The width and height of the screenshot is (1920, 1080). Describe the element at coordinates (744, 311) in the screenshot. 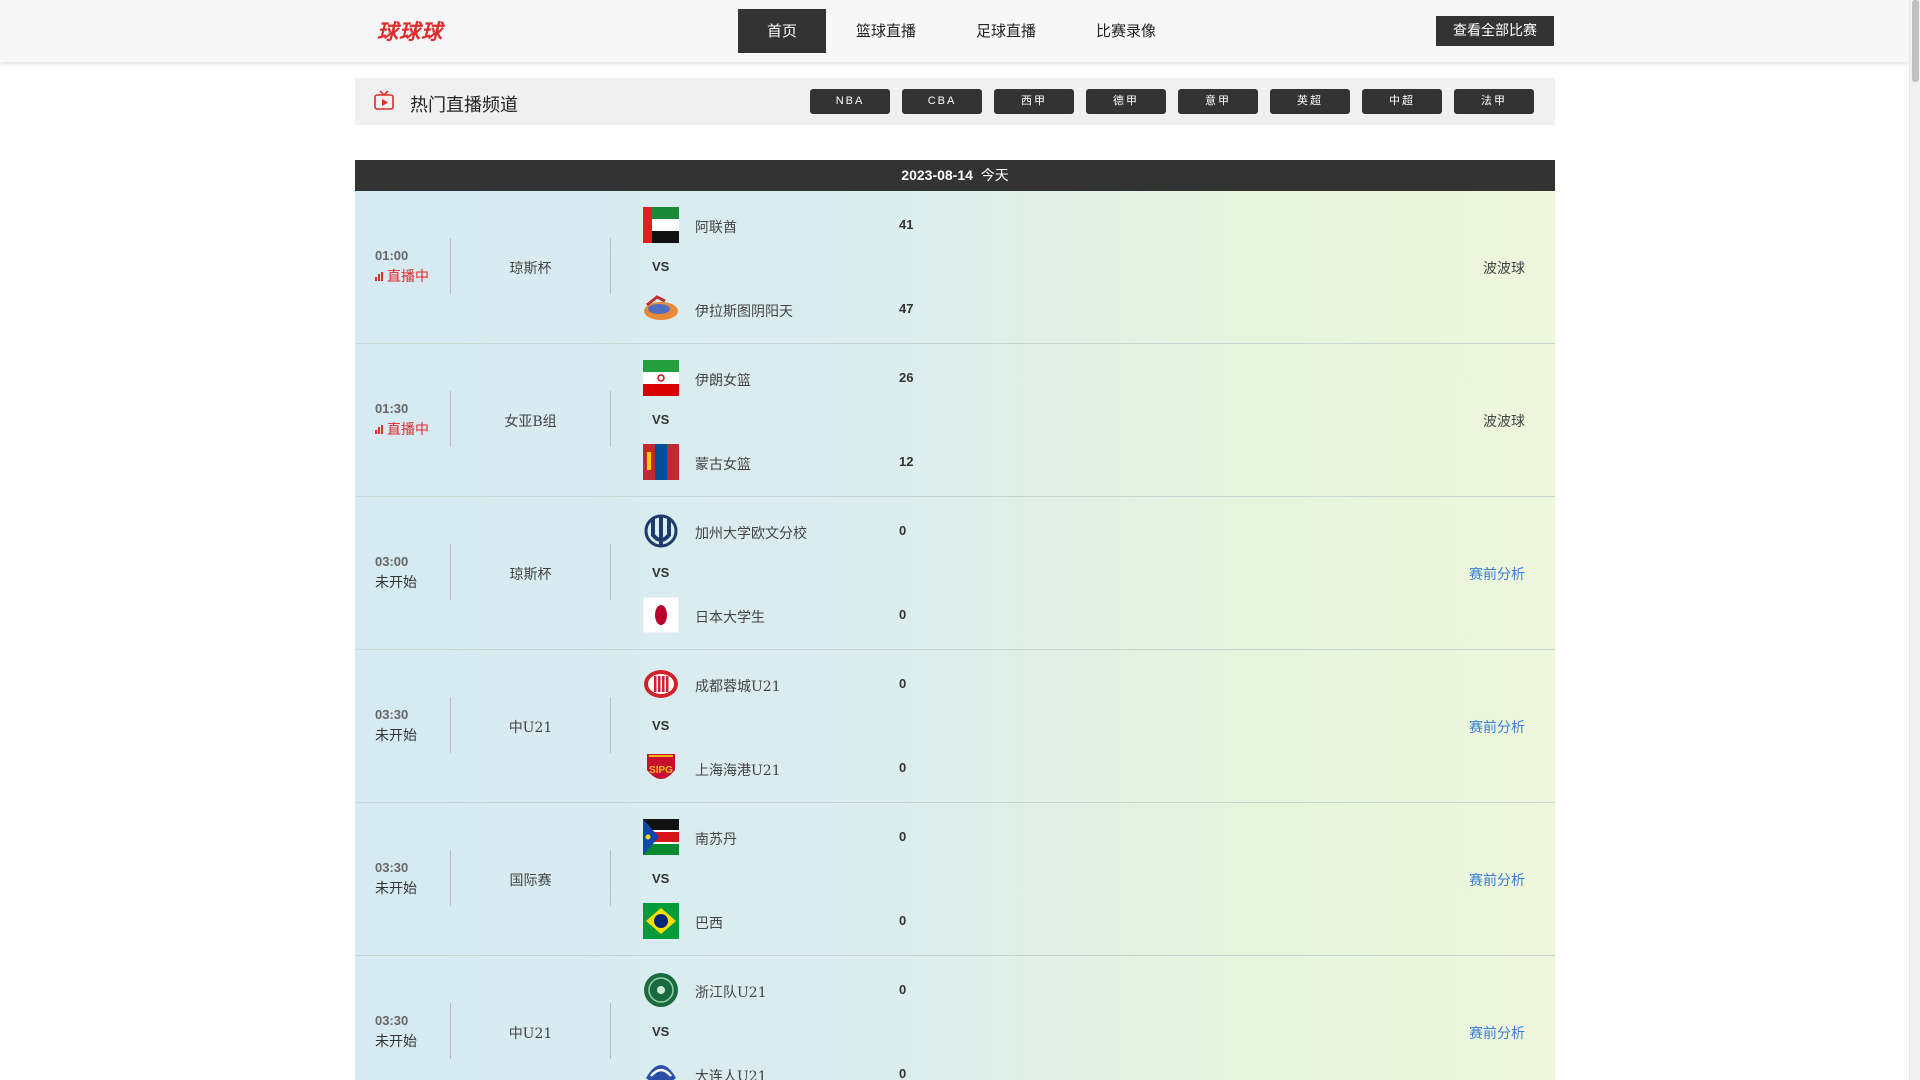

I see `away-team-name: 伊拉斯图阴阳天` at that location.